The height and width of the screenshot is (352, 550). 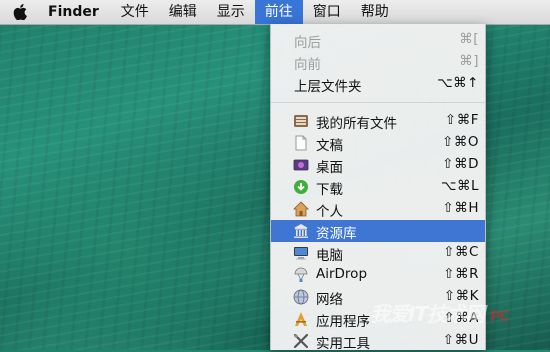 I want to click on menu-go: 前往, so click(x=278, y=12).